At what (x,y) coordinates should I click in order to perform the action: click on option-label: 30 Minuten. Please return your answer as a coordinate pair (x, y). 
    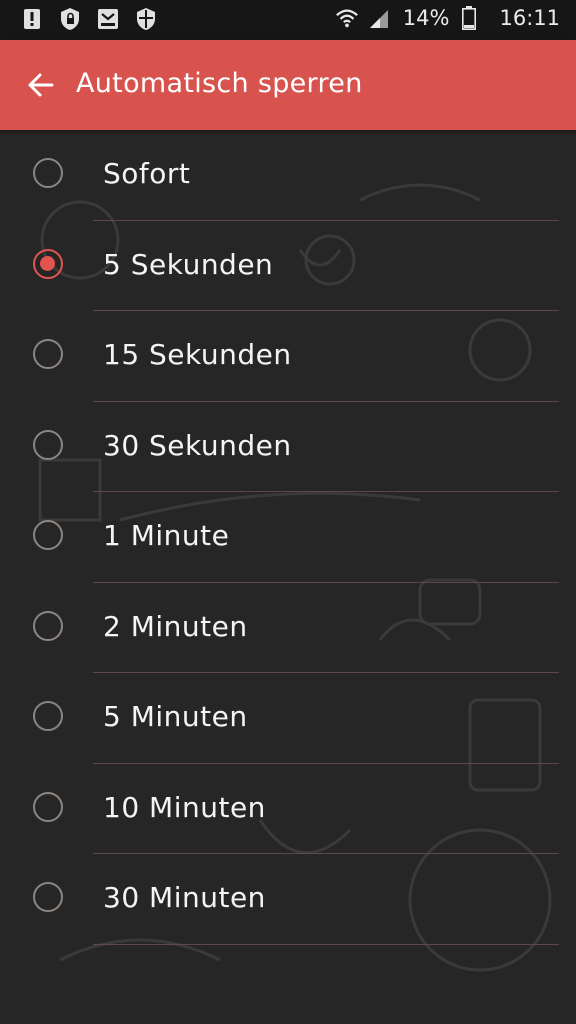
    Looking at the image, I should click on (184, 897).